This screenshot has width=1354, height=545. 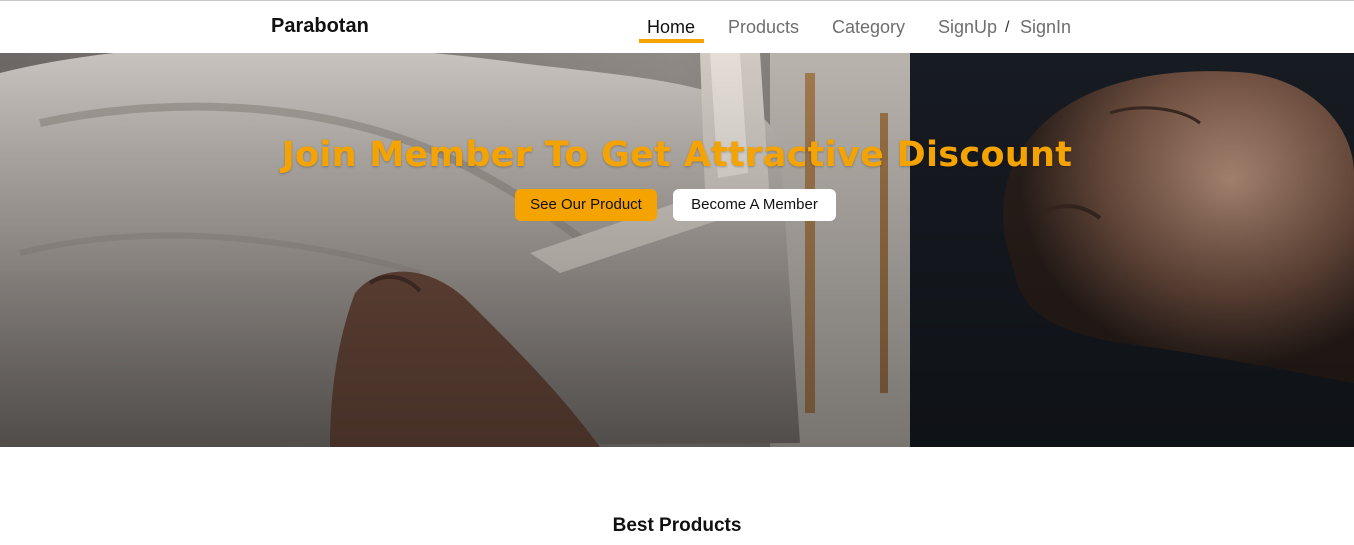 What do you see at coordinates (763, 27) in the screenshot?
I see `nav-products-link: Products` at bounding box center [763, 27].